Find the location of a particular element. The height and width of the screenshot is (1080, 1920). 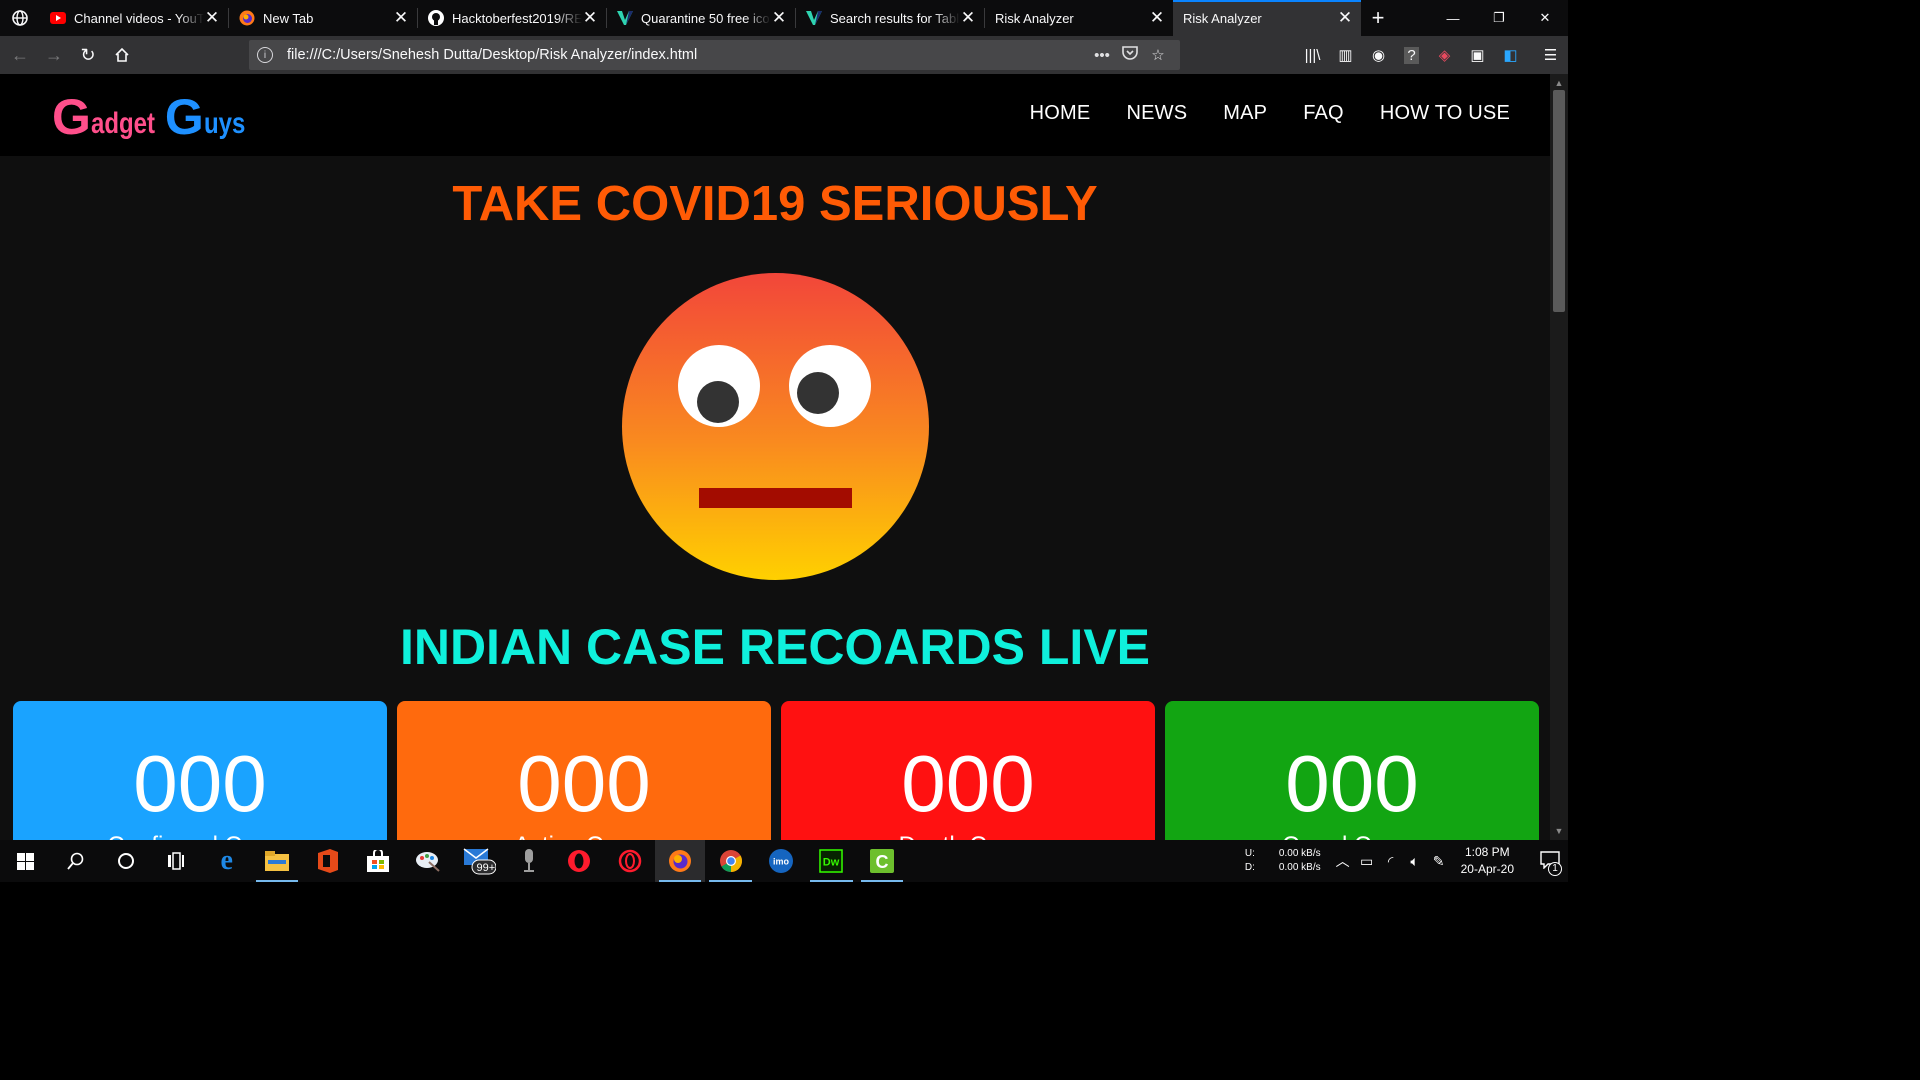

pocket-icon is located at coordinates (1130, 55).